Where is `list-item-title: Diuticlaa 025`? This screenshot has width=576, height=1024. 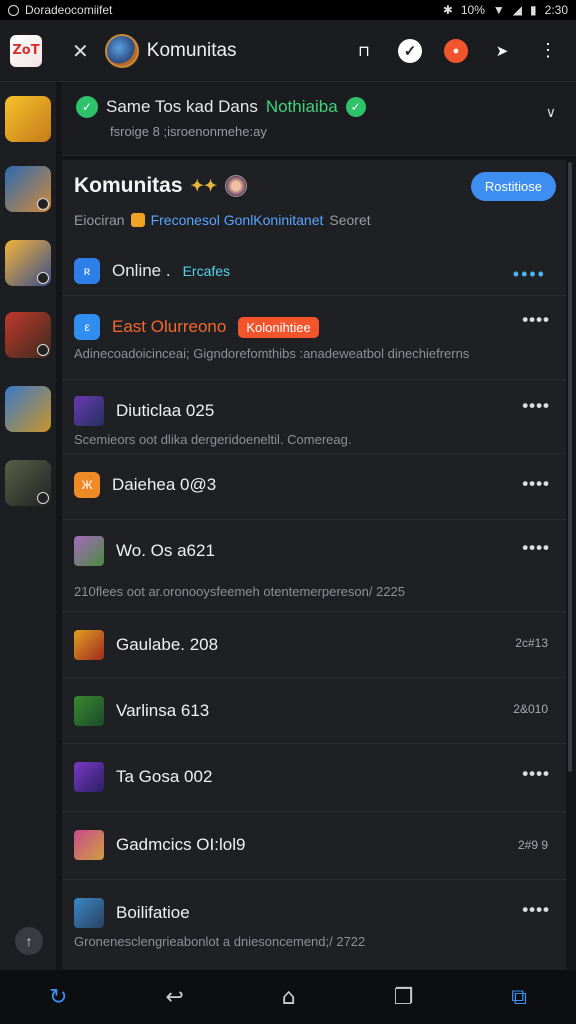 list-item-title: Diuticlaa 025 is located at coordinates (165, 410).